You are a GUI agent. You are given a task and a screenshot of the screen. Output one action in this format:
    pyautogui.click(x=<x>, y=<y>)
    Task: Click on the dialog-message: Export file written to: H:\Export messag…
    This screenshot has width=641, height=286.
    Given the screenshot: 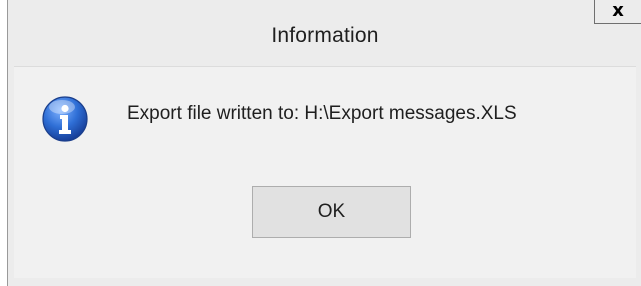 What is the action you would take?
    pyautogui.click(x=322, y=113)
    